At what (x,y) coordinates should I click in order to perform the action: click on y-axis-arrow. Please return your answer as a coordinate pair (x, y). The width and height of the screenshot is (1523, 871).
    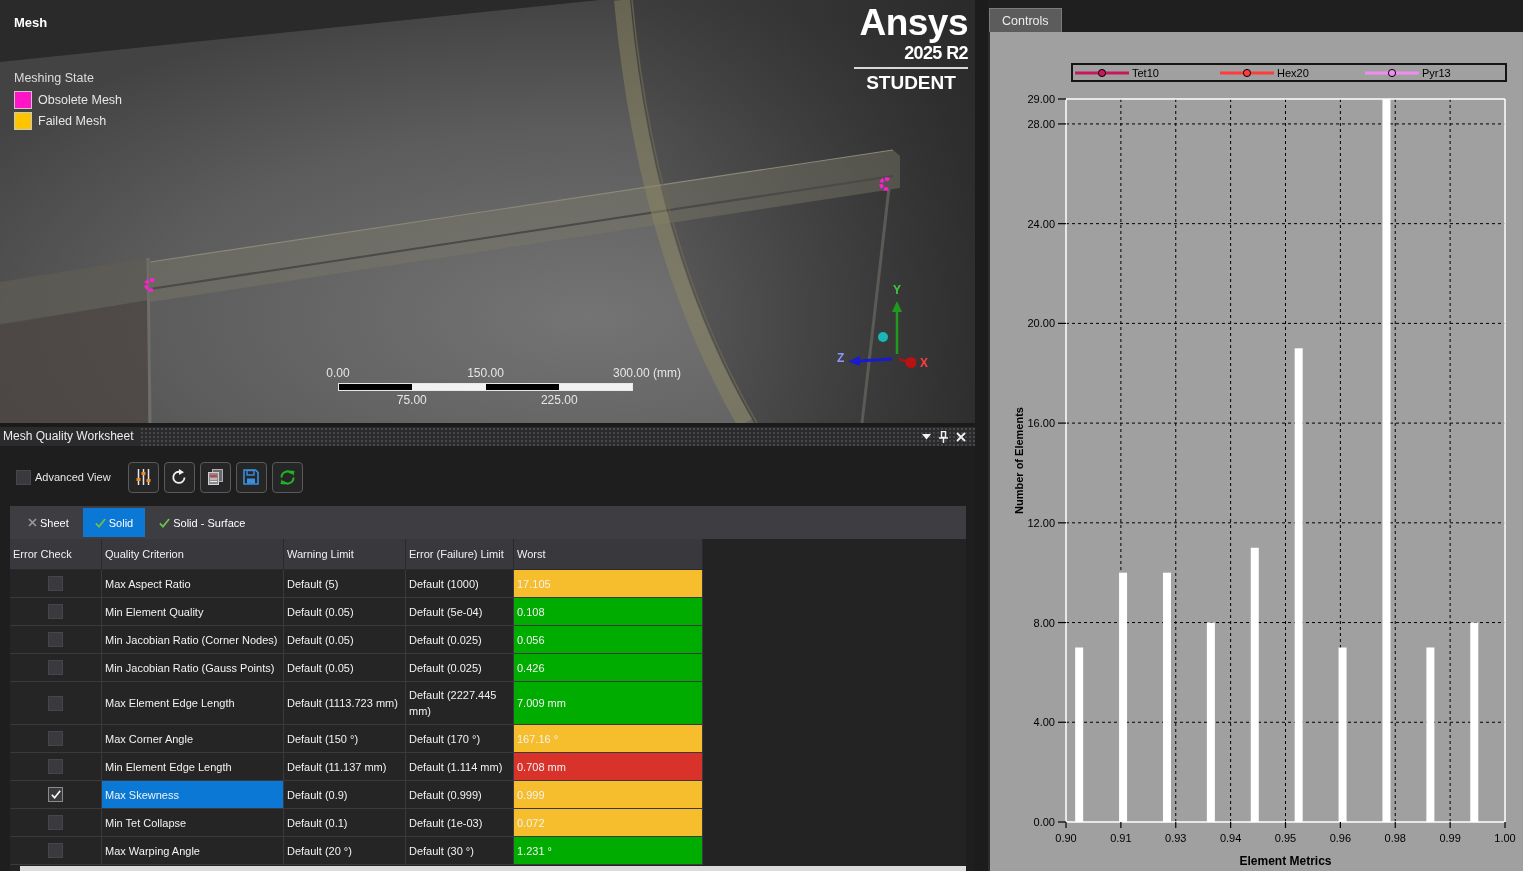
    Looking at the image, I should click on (897, 327).